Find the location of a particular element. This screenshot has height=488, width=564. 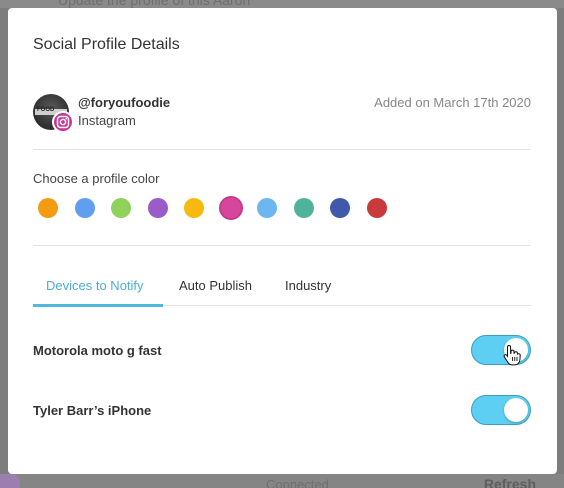

profile-added-date: Added on March 17th 2020 is located at coordinates (452, 102).